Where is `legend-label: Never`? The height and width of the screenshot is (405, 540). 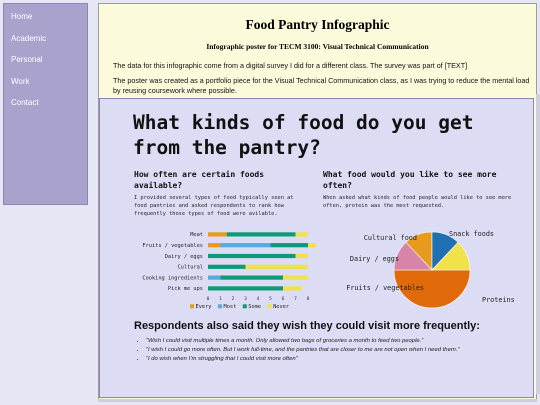 legend-label: Never is located at coordinates (281, 307).